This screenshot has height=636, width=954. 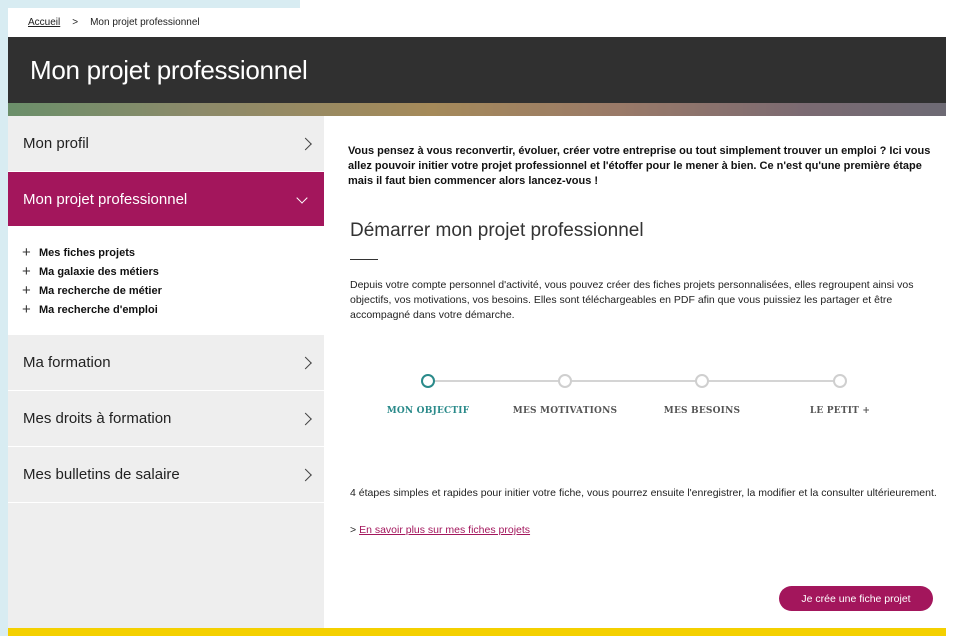 I want to click on submenu-item-label: Ma recherche de métier, so click(x=100, y=290).